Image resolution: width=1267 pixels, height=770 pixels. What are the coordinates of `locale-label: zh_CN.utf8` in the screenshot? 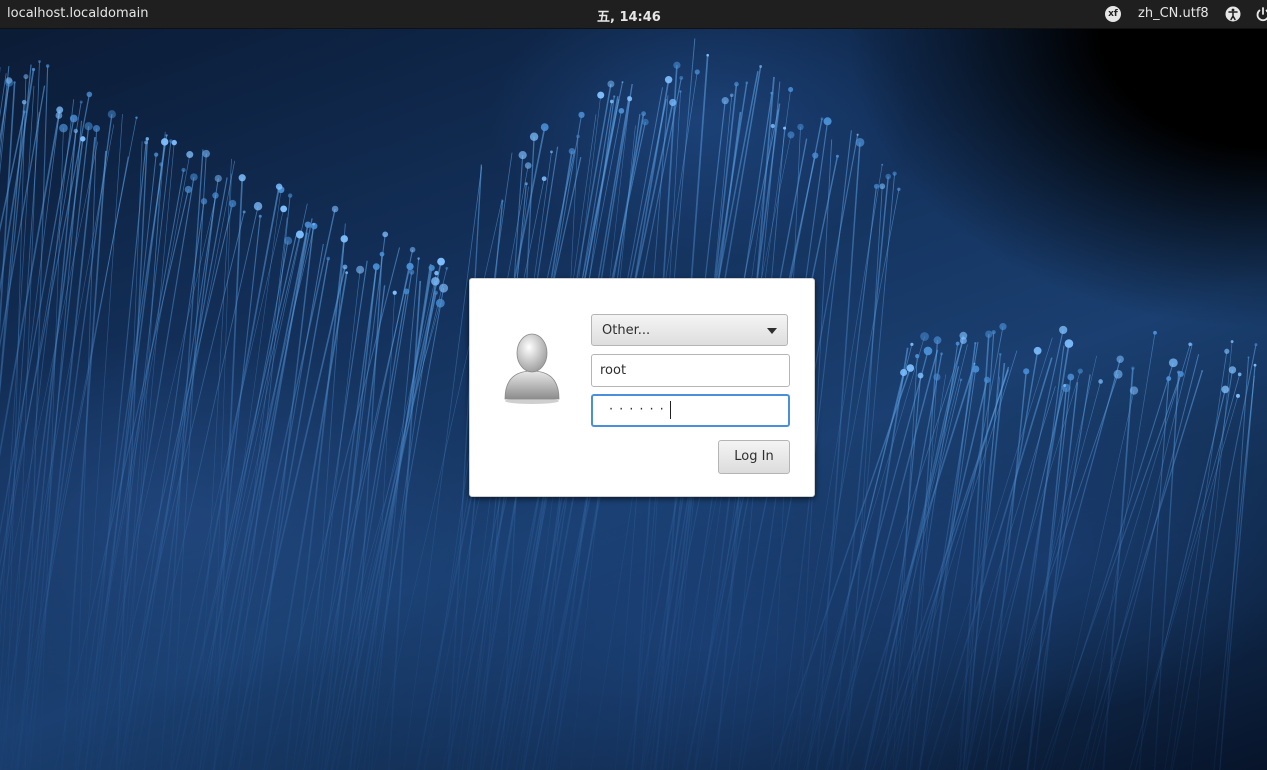 It's located at (1173, 13).